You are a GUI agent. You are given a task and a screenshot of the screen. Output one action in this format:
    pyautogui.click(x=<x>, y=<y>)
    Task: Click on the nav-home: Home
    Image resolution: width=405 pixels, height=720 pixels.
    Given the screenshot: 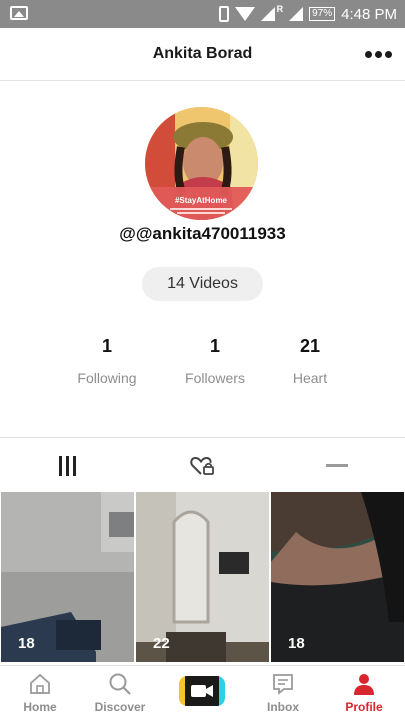 What is the action you would take?
    pyautogui.click(x=40, y=693)
    